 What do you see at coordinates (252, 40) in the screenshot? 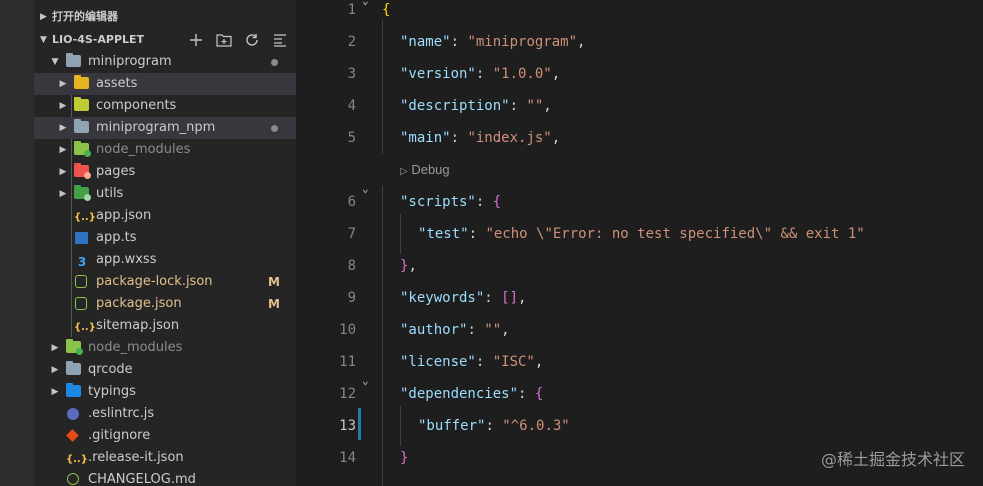
I see `refresh-icon` at bounding box center [252, 40].